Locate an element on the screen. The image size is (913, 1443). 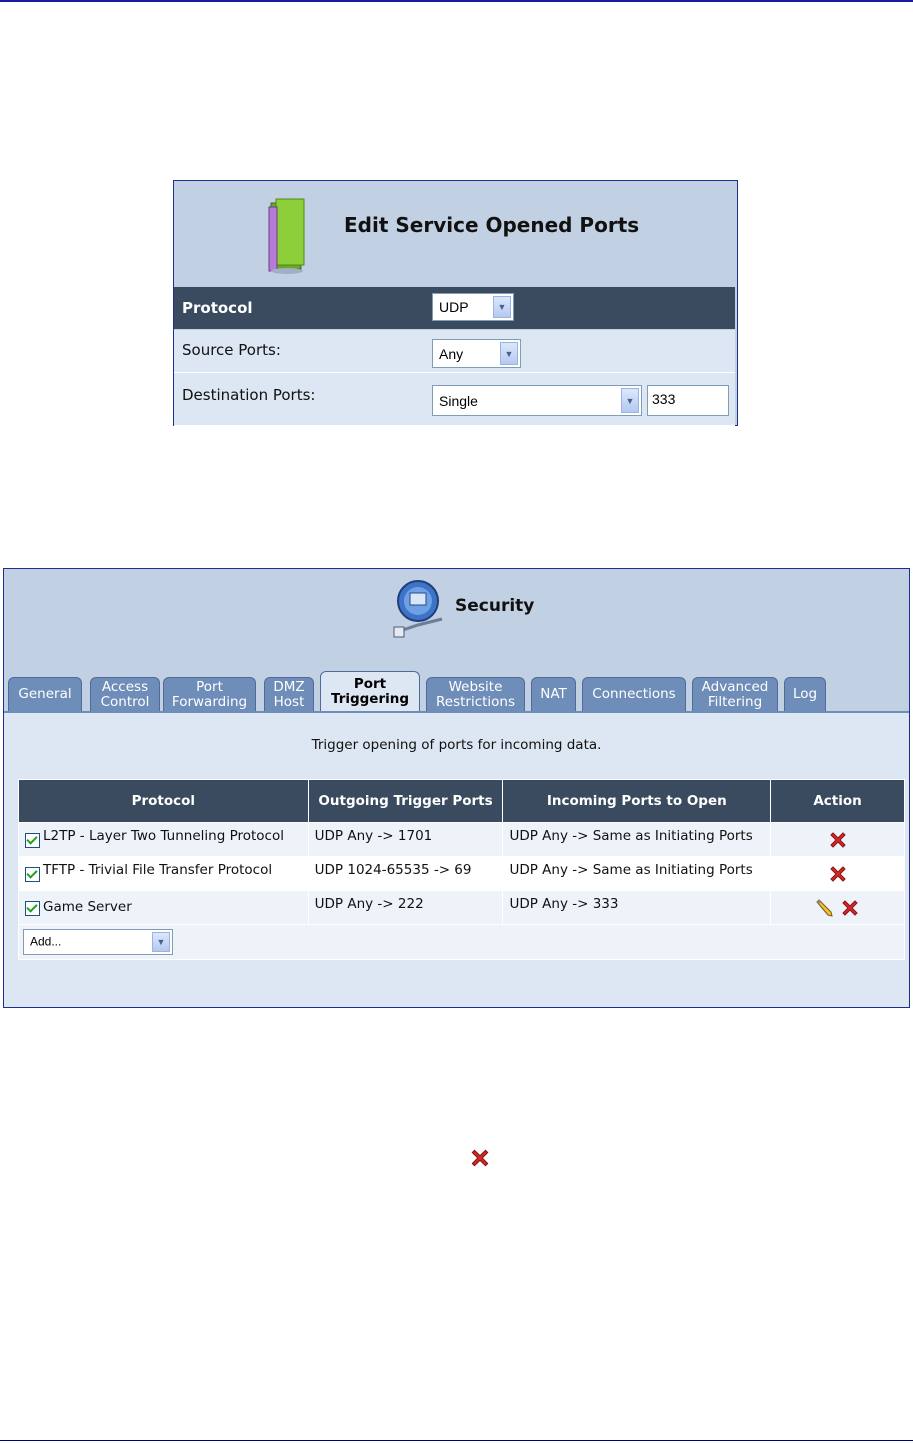
incoming-cell: UDP Any -> 333 is located at coordinates (637, 907).